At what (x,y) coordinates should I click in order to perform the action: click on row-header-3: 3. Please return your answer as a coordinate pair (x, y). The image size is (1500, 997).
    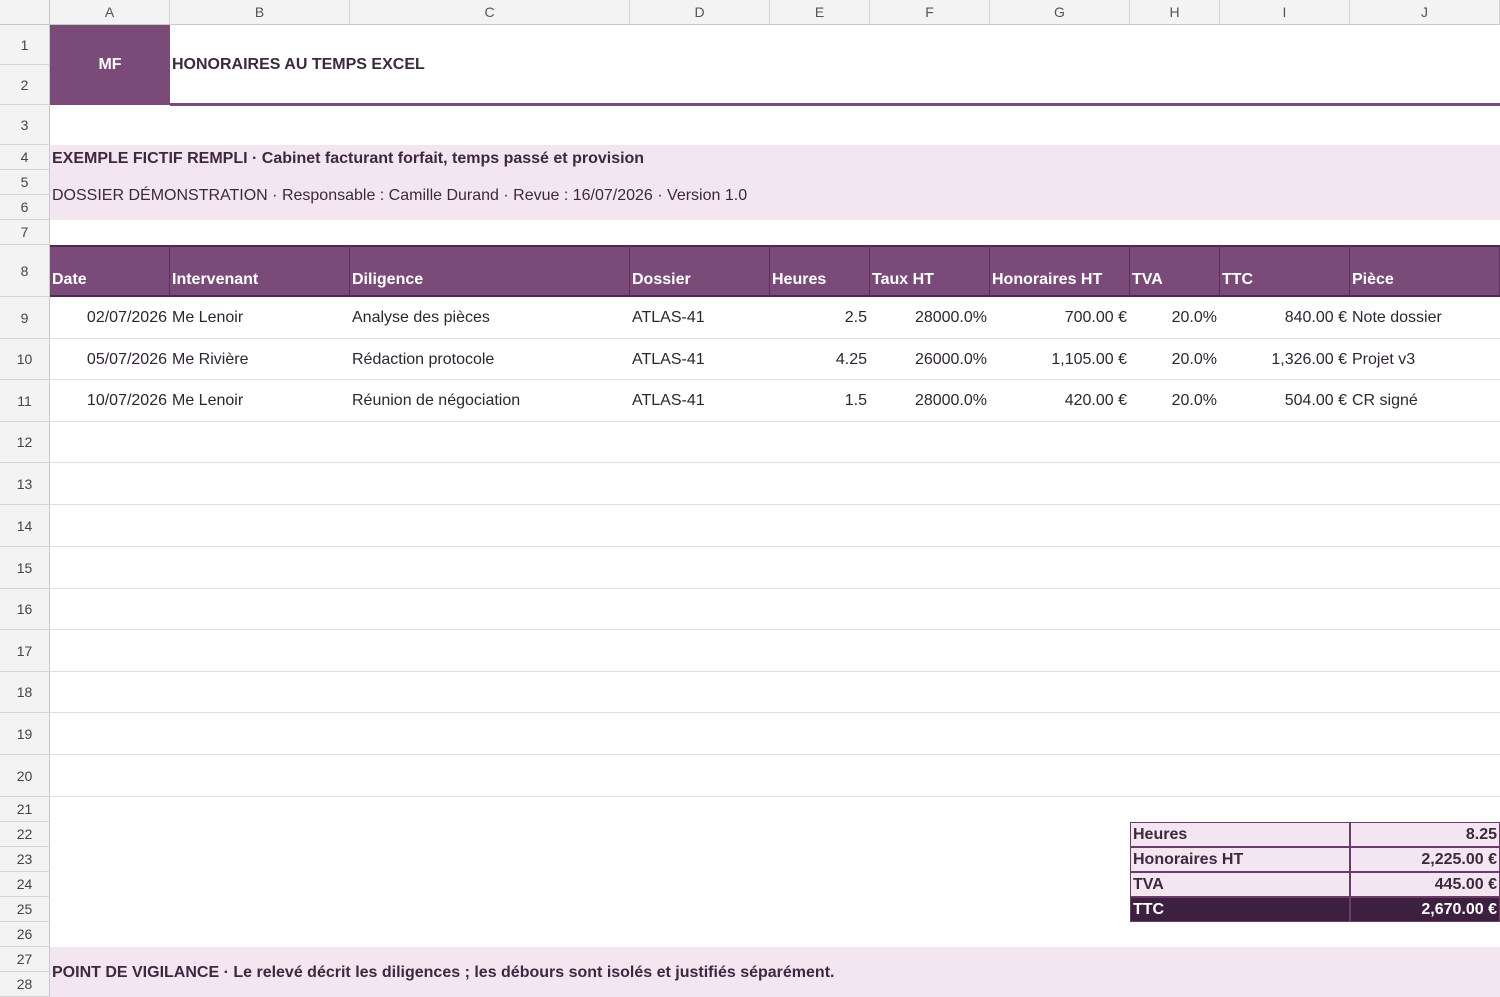
    Looking at the image, I should click on (25, 125).